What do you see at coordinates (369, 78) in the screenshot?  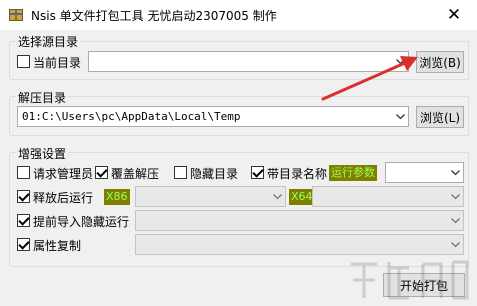 I see `annotation-arrow` at bounding box center [369, 78].